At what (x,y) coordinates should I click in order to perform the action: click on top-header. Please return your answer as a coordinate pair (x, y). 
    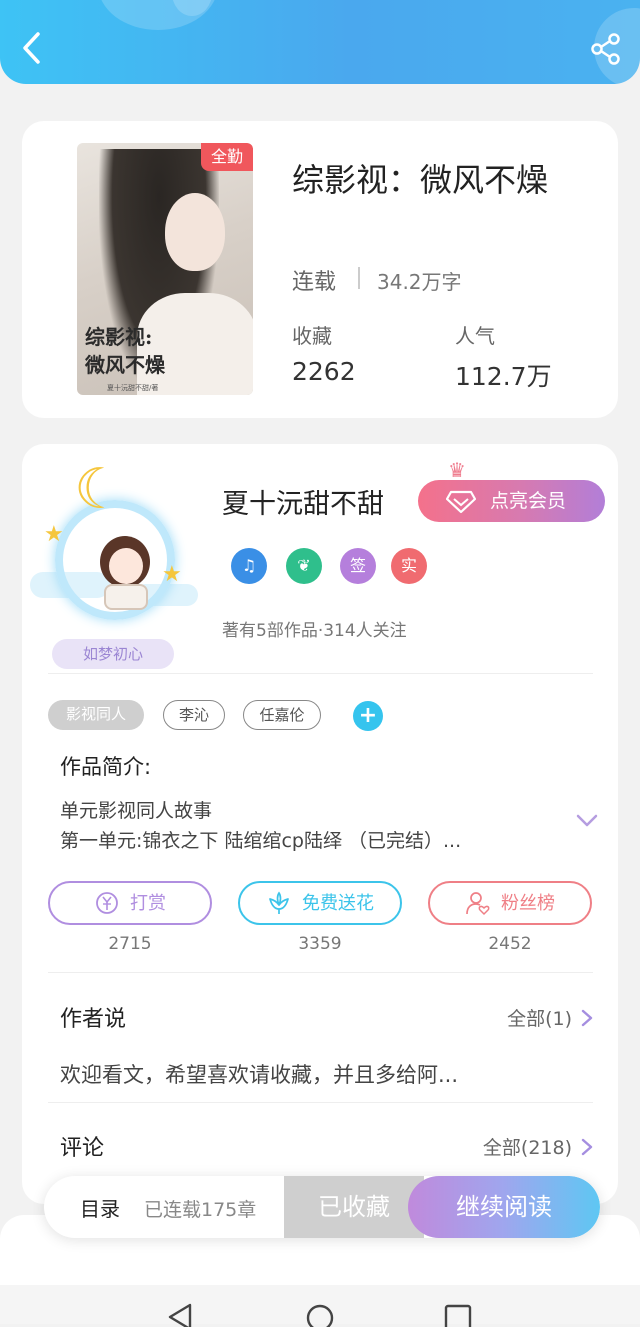
    Looking at the image, I should click on (320, 42).